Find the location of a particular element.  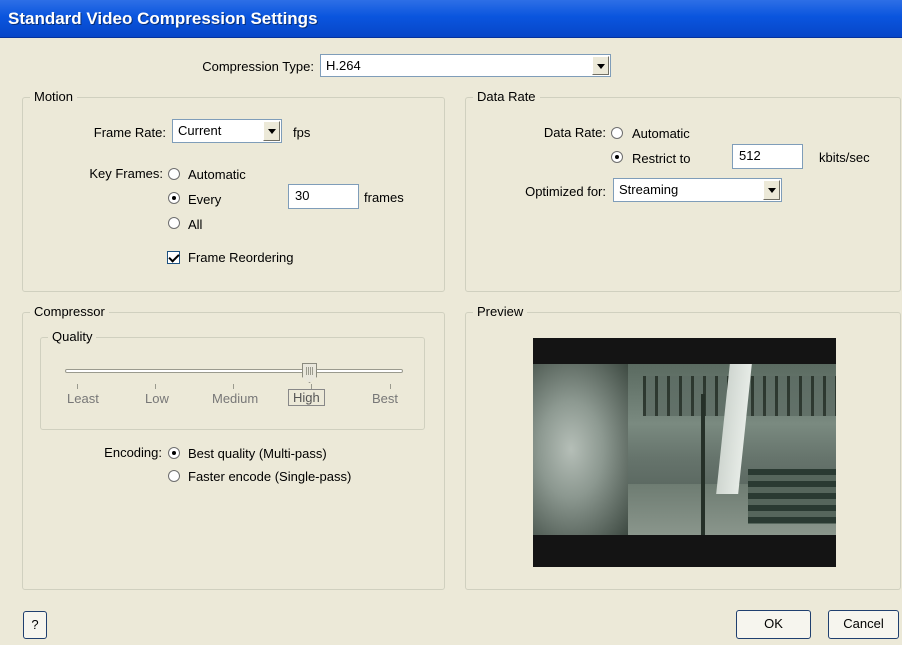

window-title: Standard Video Compression Settings is located at coordinates (163, 18).